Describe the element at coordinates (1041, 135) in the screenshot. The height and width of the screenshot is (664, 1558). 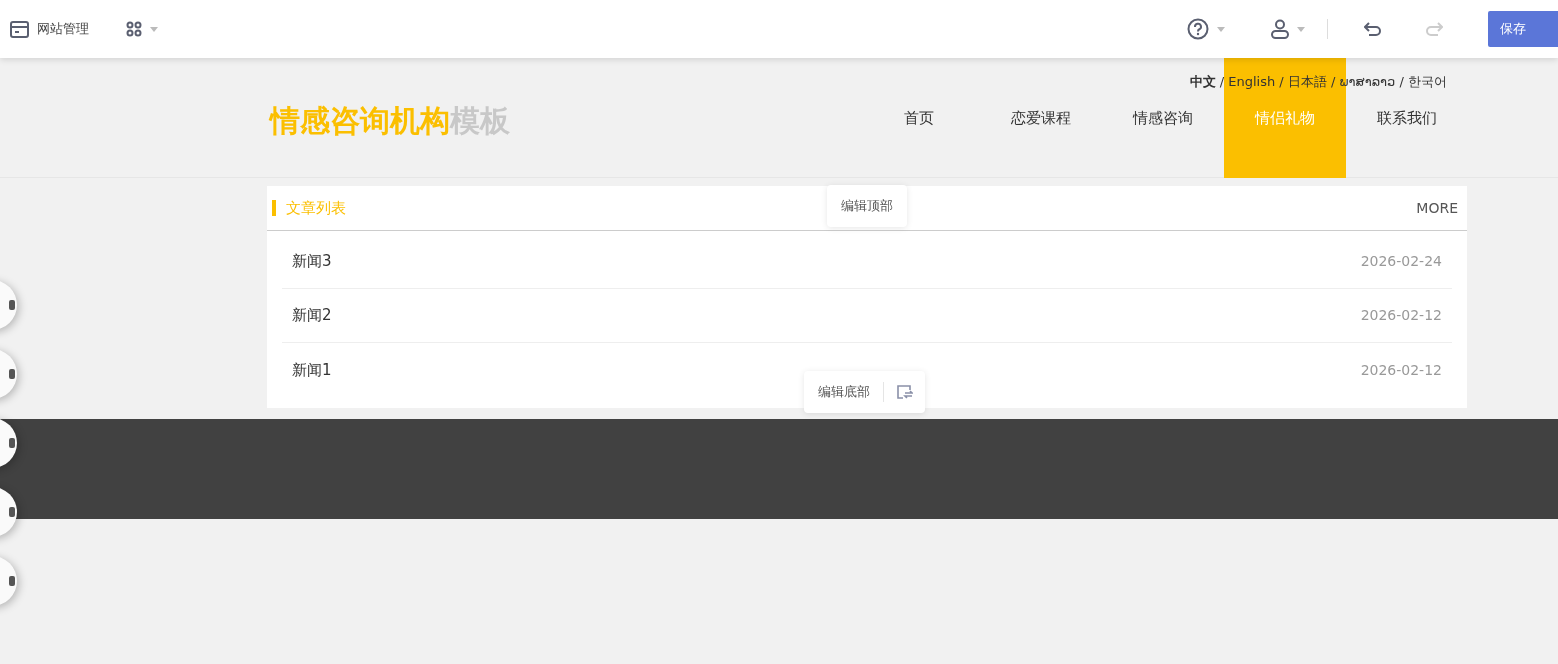
I see `nav-item: 恋爱课程` at that location.